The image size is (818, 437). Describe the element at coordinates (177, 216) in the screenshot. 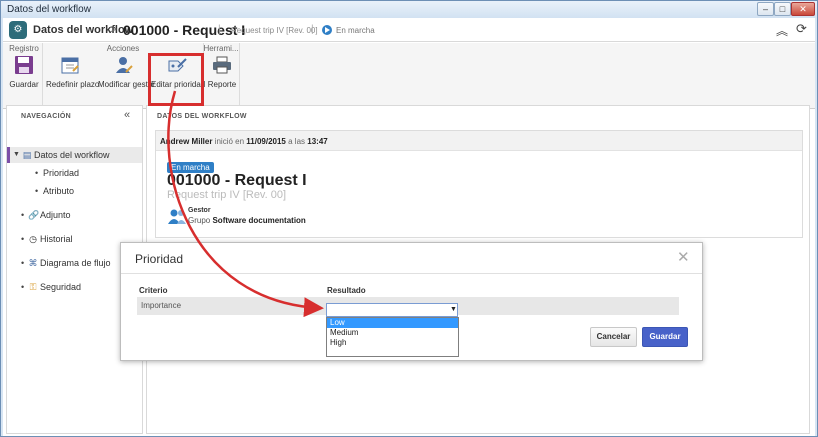

I see `group-users-icon` at that location.